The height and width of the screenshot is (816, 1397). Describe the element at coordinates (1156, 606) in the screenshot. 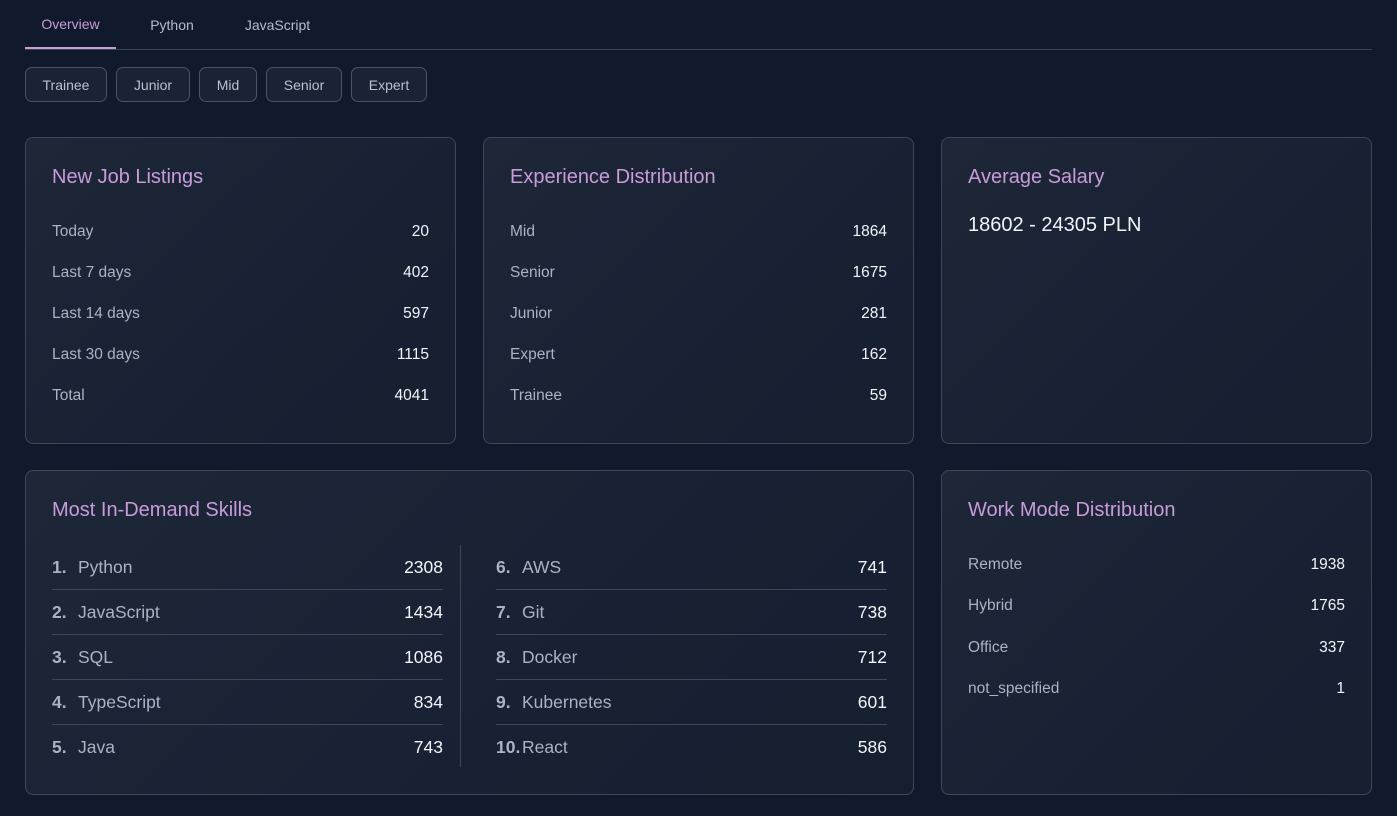

I see `stat-row: Hybrid 1765` at that location.